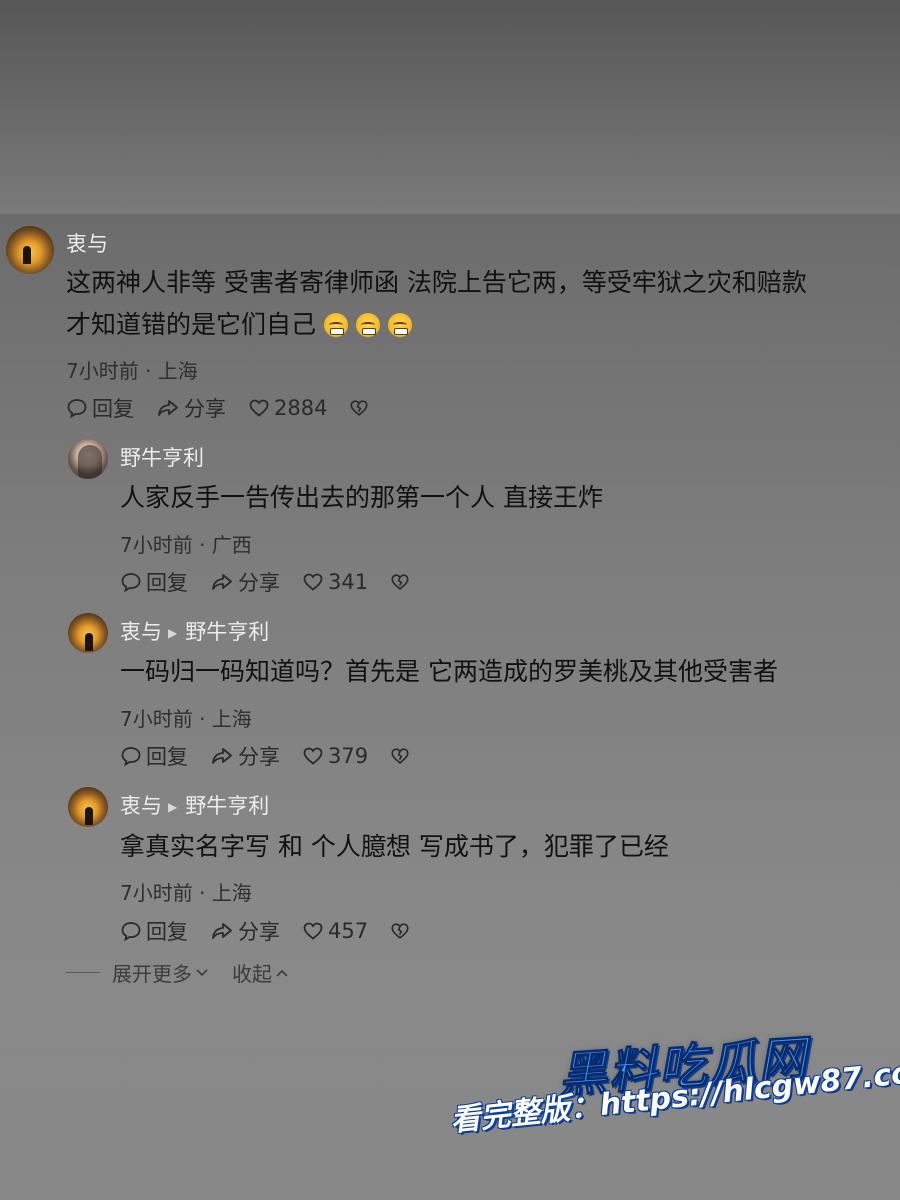  I want to click on action-bar: 回复 分享 341, so click(278, 582).